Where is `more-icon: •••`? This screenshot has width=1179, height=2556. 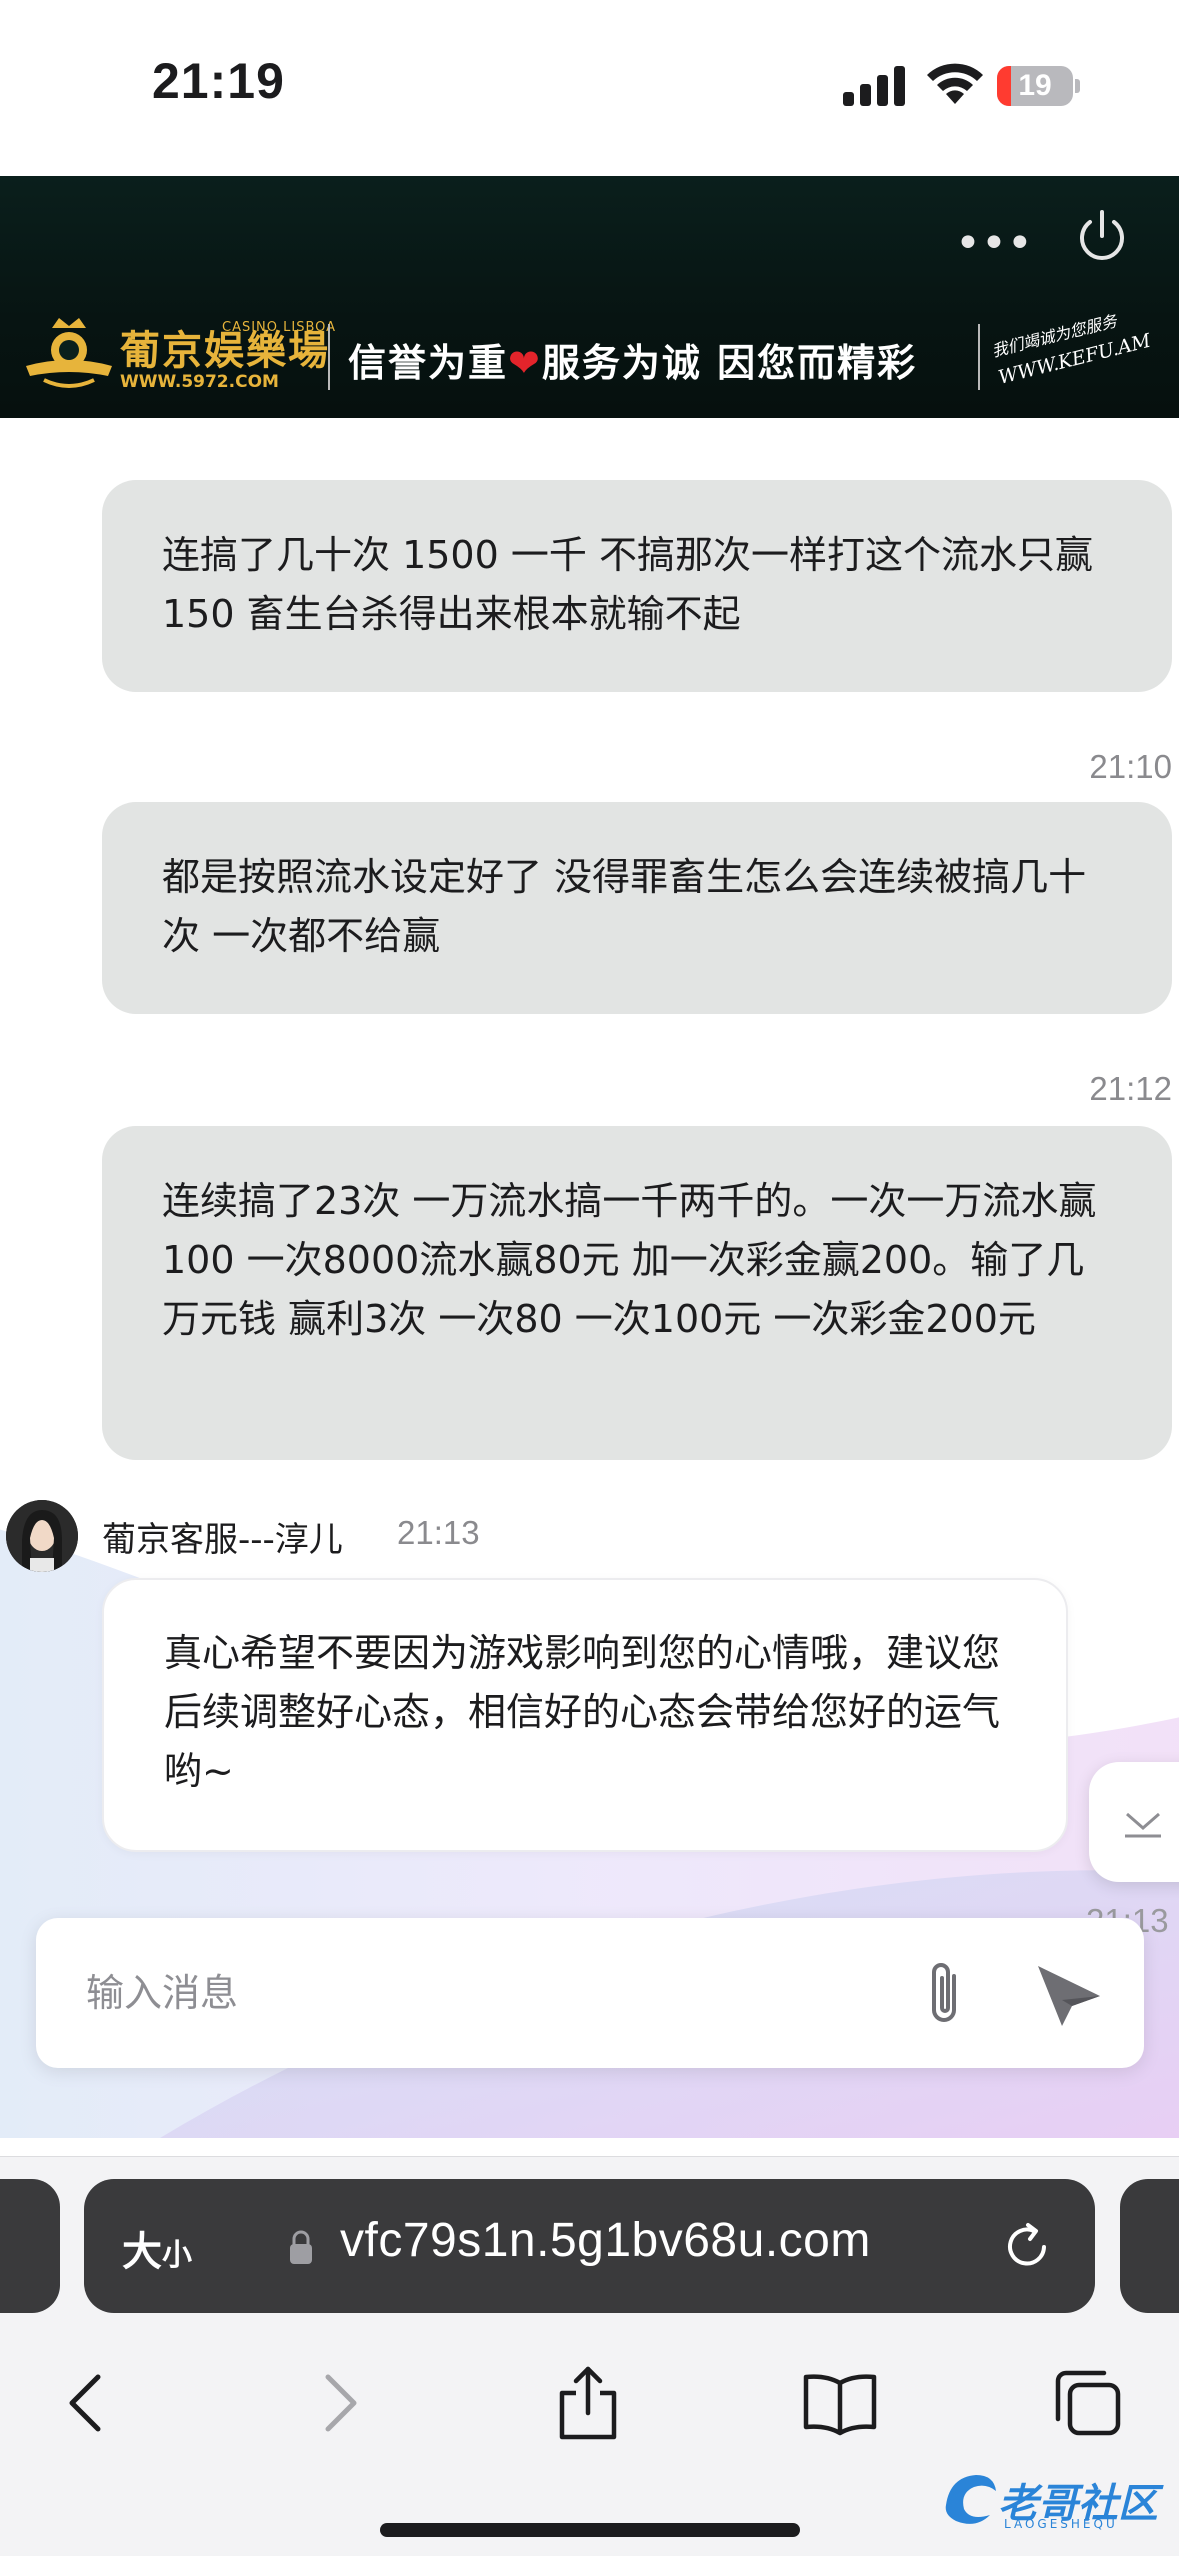
more-icon: ••• is located at coordinates (994, 244).